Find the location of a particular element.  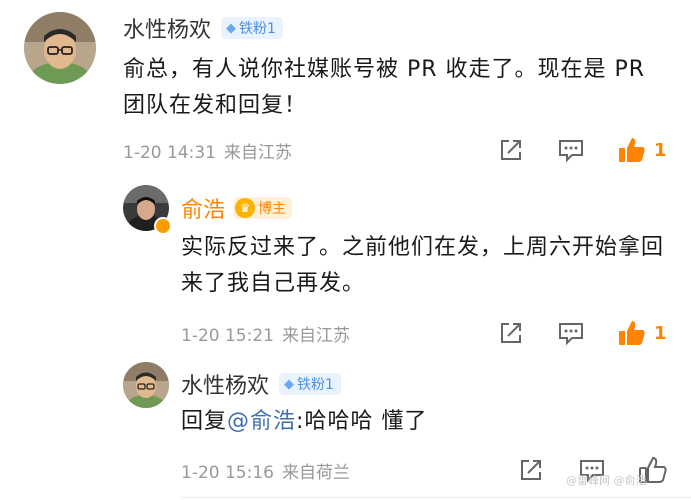

comment-meta: 1-20 15:16 来自荷兰 is located at coordinates (265, 470).